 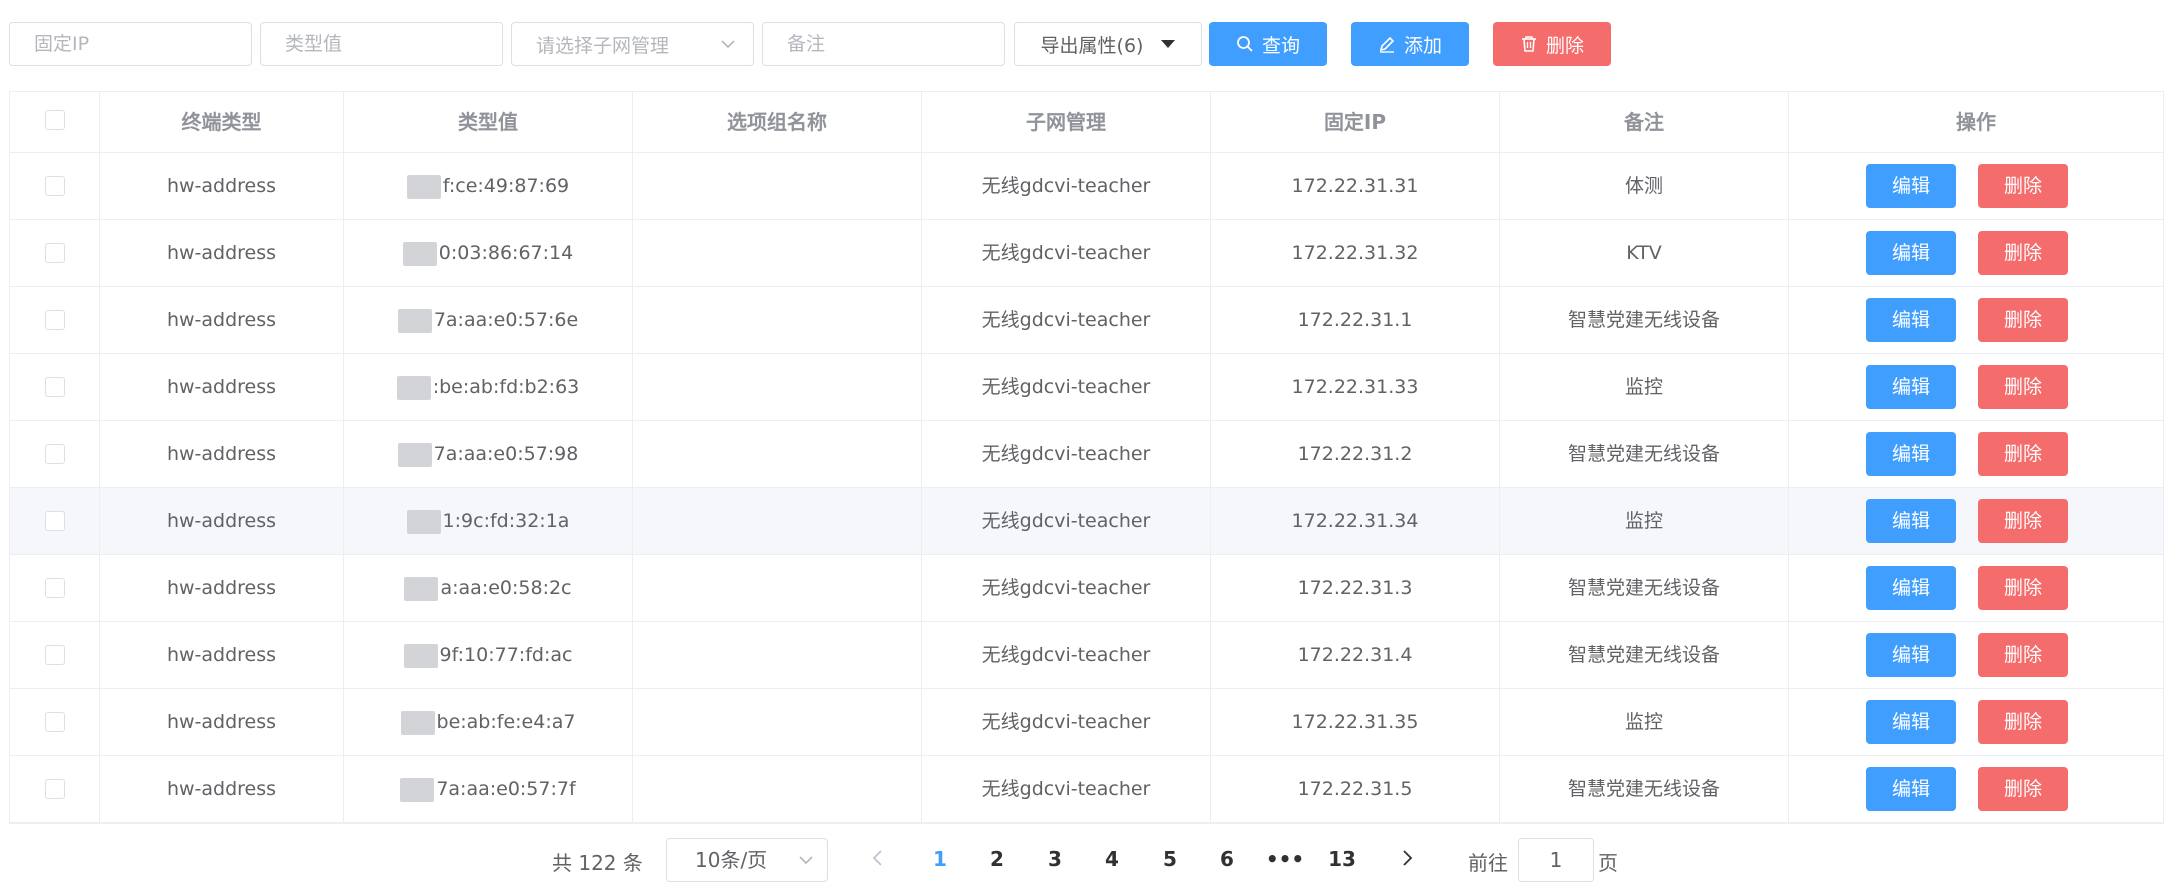 What do you see at coordinates (1112, 859) in the screenshot?
I see `page-4: 4` at bounding box center [1112, 859].